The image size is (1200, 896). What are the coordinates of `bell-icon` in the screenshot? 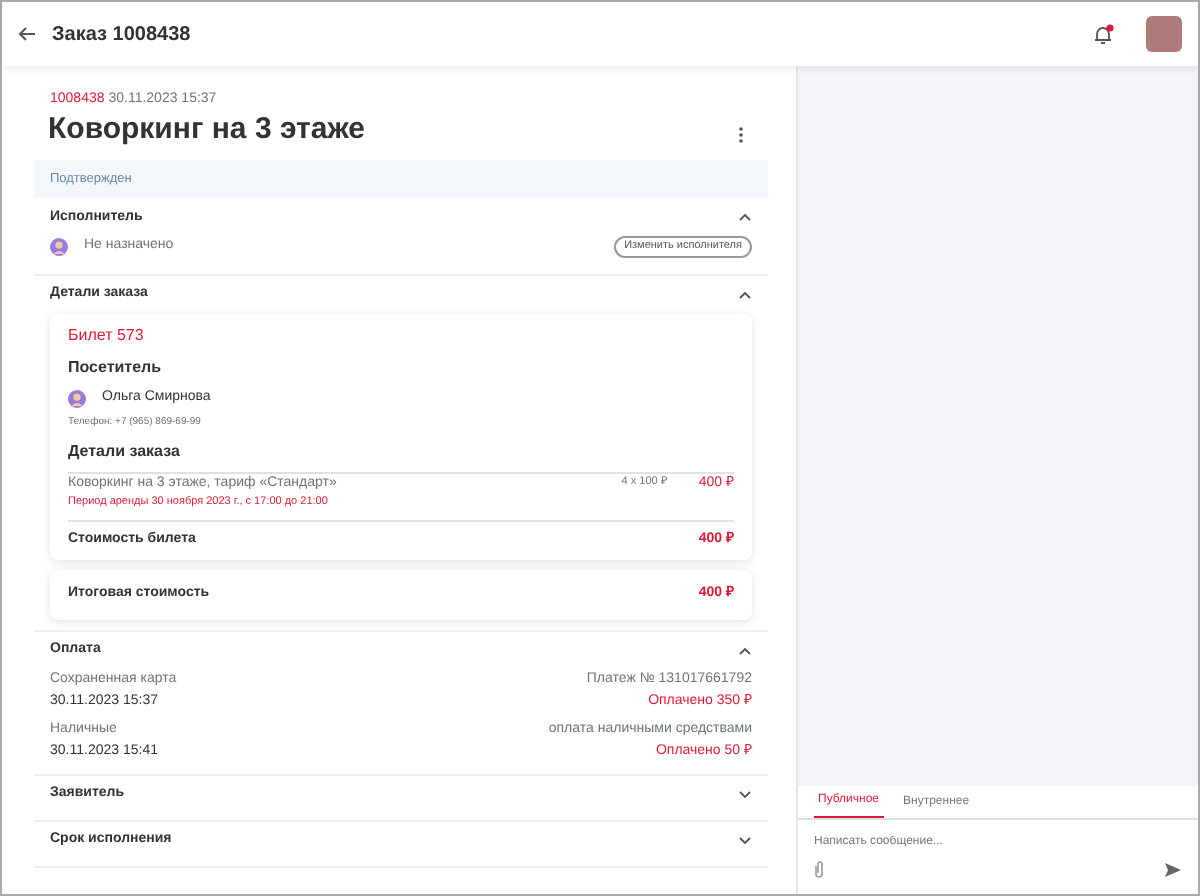 It's located at (1103, 34).